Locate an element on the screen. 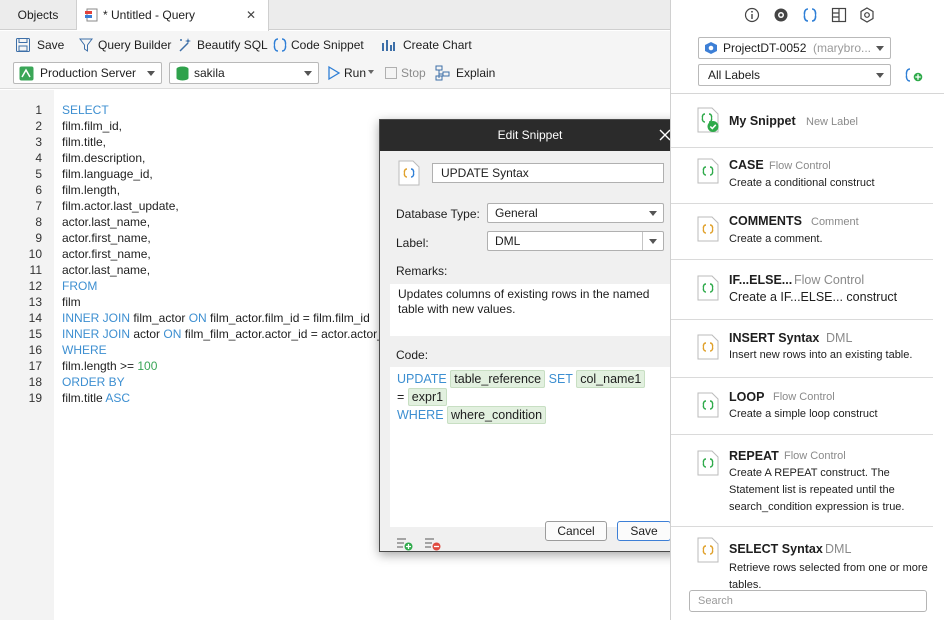 The height and width of the screenshot is (620, 944). code-snippet-icon is located at coordinates (810, 15).